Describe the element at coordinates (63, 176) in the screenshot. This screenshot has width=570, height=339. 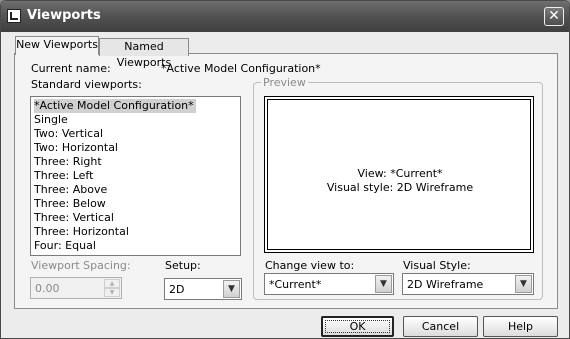
I see `list-item: Three: Left` at that location.